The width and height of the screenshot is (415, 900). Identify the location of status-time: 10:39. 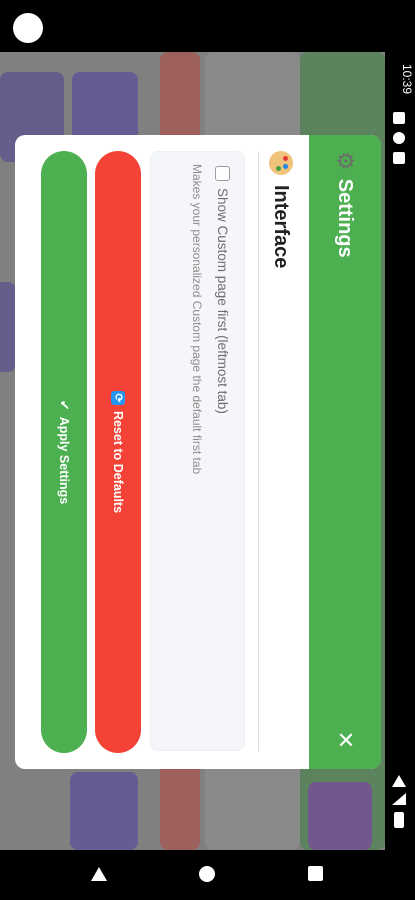
(407, 79).